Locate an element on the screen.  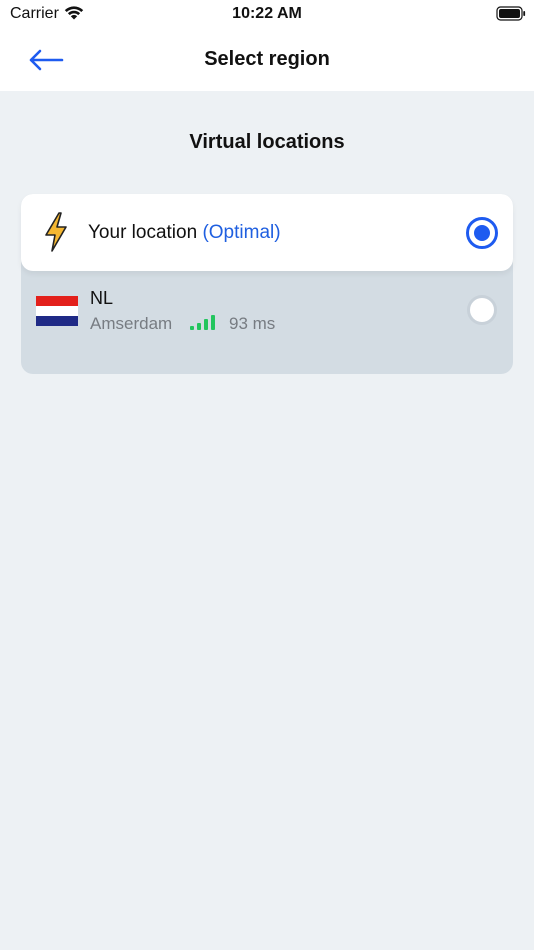
radio-unselected is located at coordinates (482, 310).